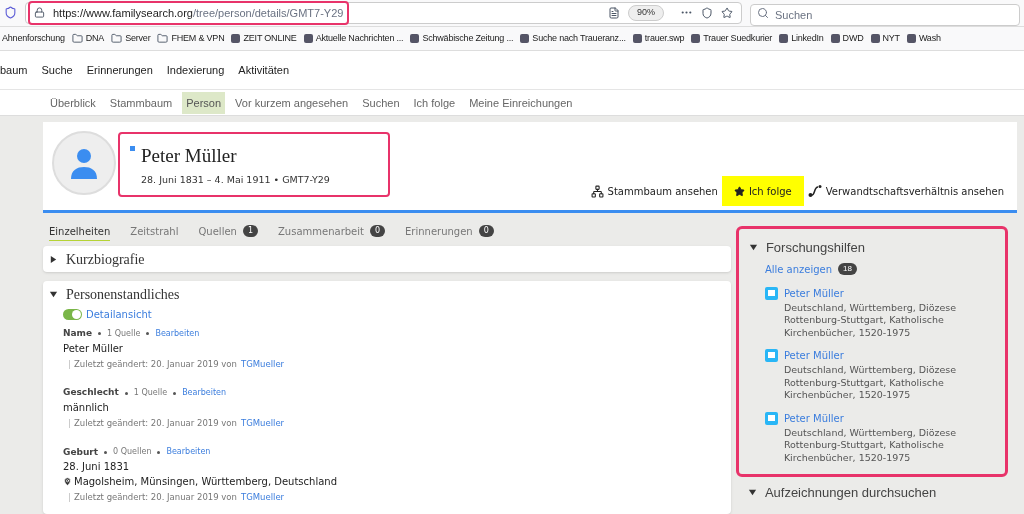 The width and height of the screenshot is (1024, 514). What do you see at coordinates (732, 38) in the screenshot?
I see `bookmark-link: Trauer Suedkurier` at bounding box center [732, 38].